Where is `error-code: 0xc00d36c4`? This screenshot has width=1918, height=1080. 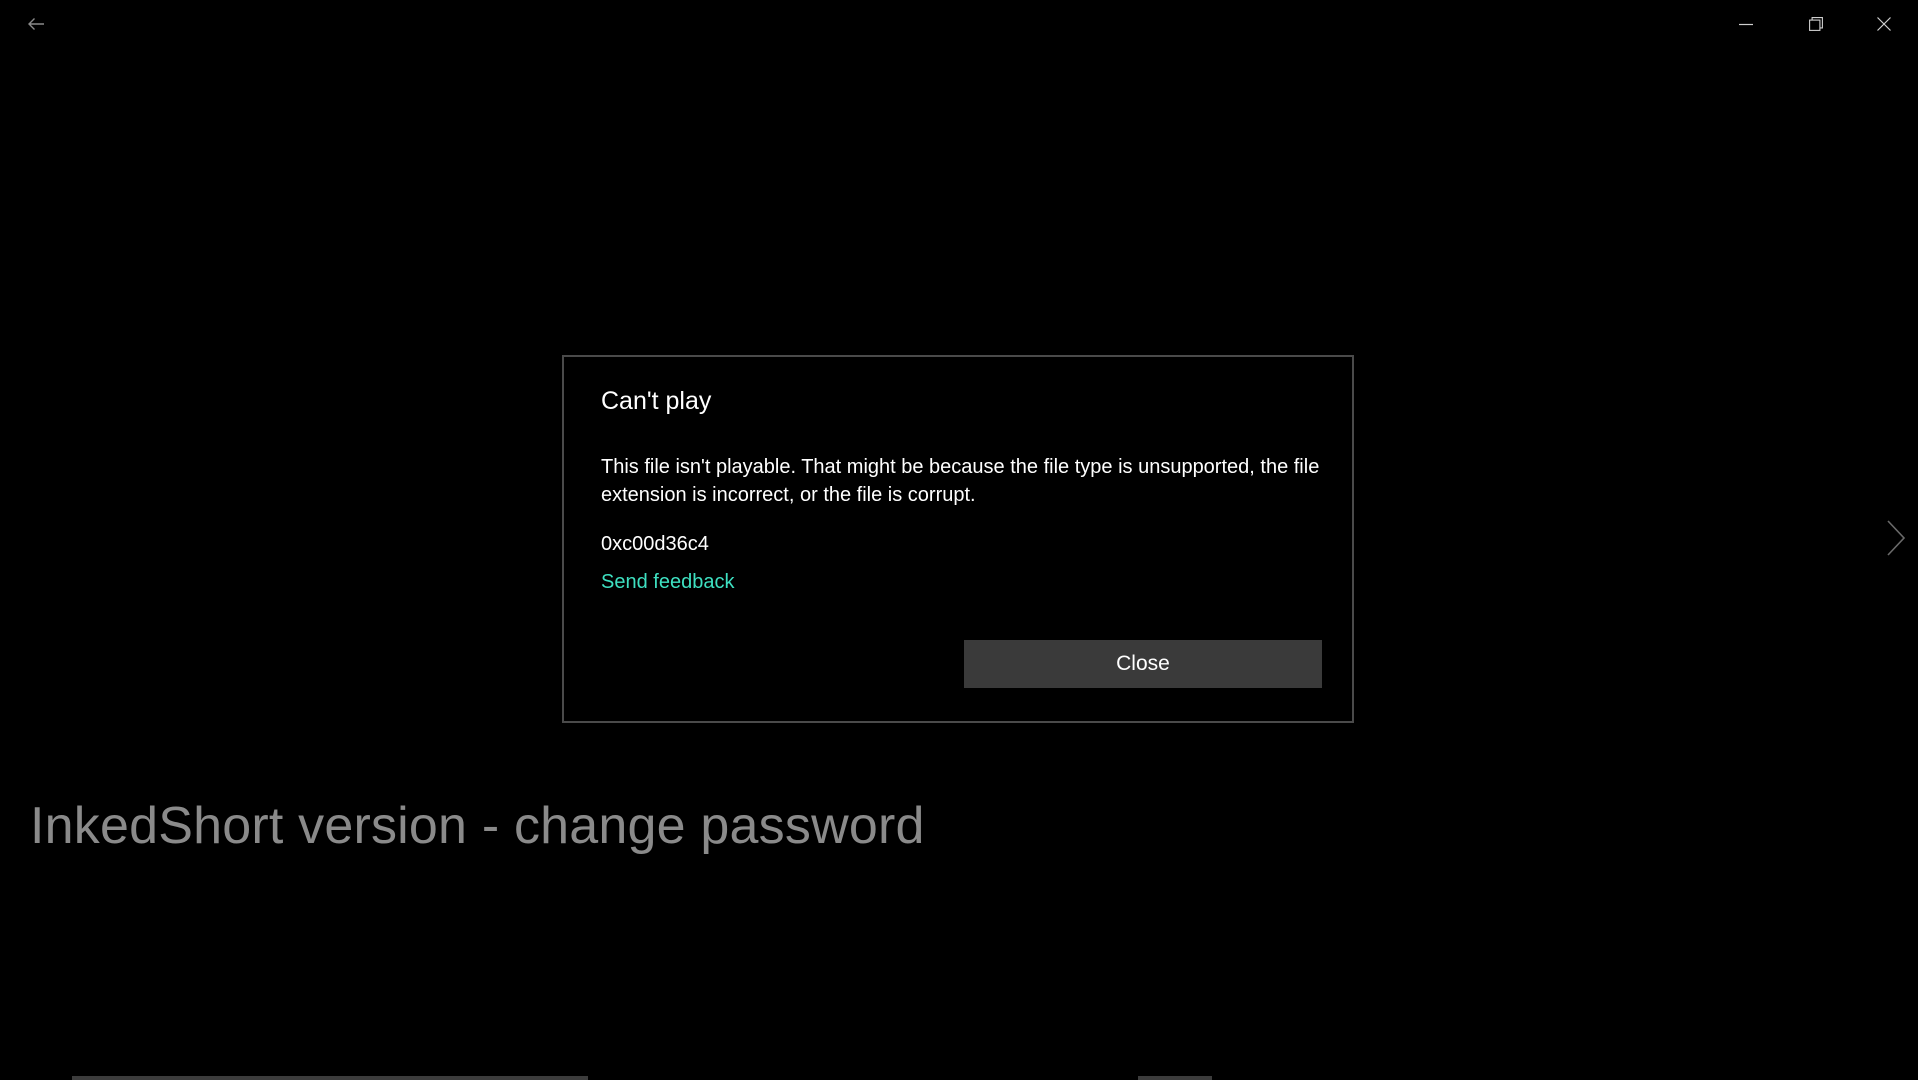 error-code: 0xc00d36c4 is located at coordinates (655, 544).